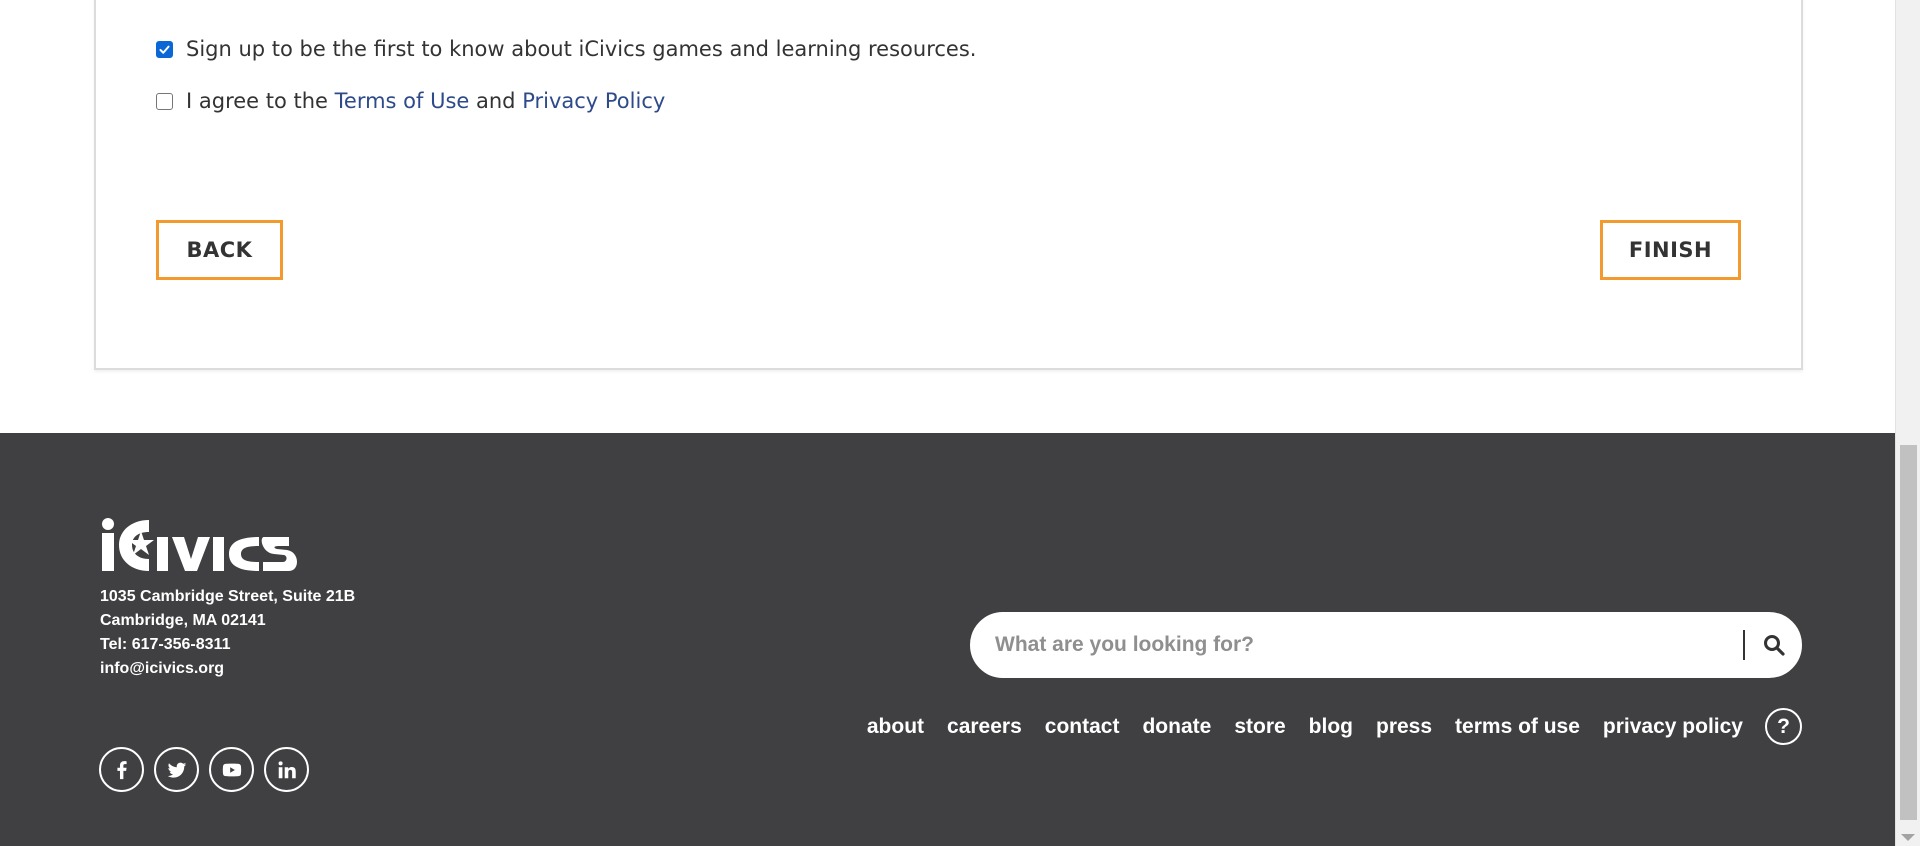 The width and height of the screenshot is (1920, 846). Describe the element at coordinates (1082, 727) in the screenshot. I see `footer-link-contact: contact` at that location.